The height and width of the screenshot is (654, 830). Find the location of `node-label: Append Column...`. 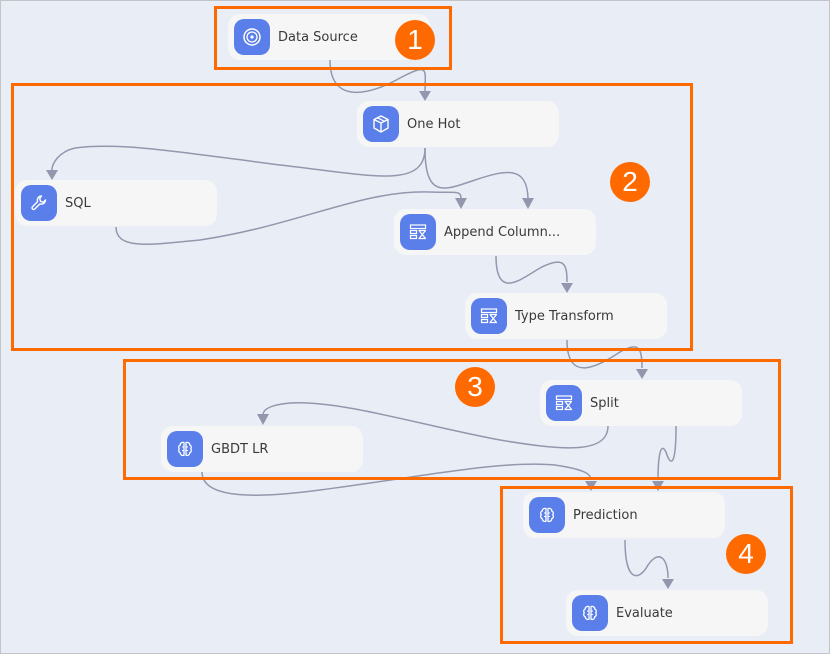

node-label: Append Column... is located at coordinates (502, 232).